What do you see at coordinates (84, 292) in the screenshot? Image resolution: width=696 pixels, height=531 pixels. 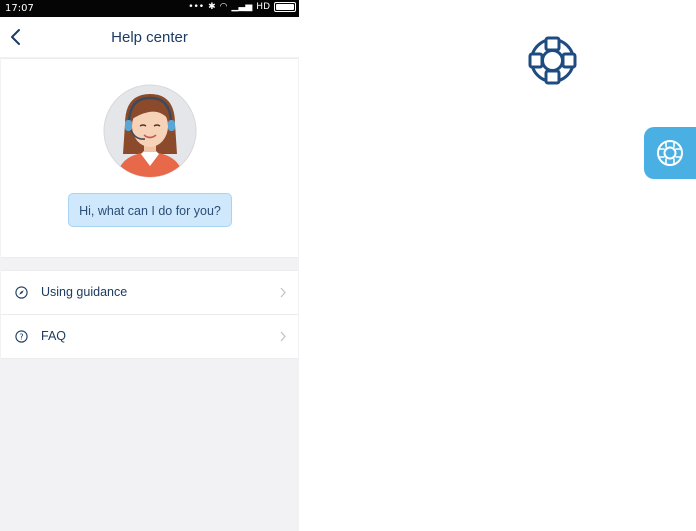 I see `menu-item-label: Using guidance` at bounding box center [84, 292].